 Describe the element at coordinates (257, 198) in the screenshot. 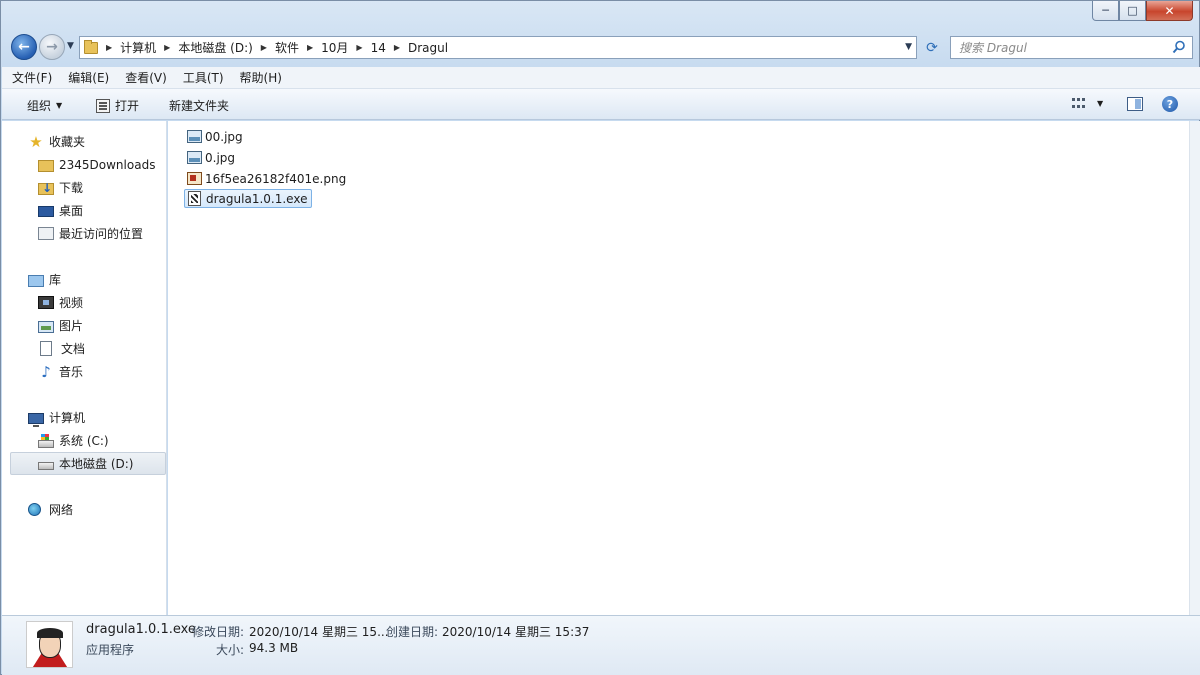

I see `file-name: dragula1.0.1.exe` at that location.